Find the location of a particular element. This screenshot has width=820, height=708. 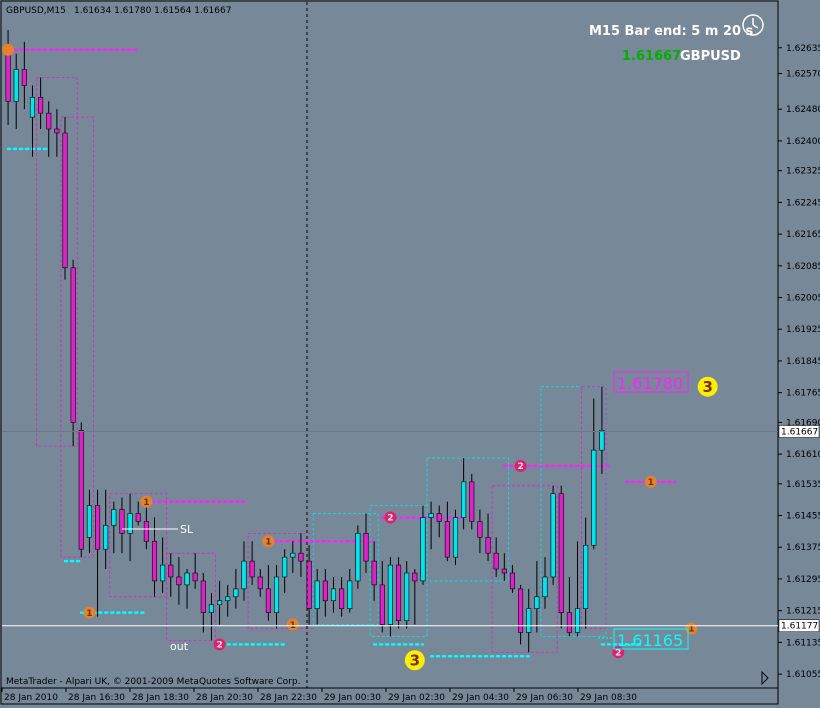

x-tick-label: 28 Jan 18:30 is located at coordinates (160, 698).